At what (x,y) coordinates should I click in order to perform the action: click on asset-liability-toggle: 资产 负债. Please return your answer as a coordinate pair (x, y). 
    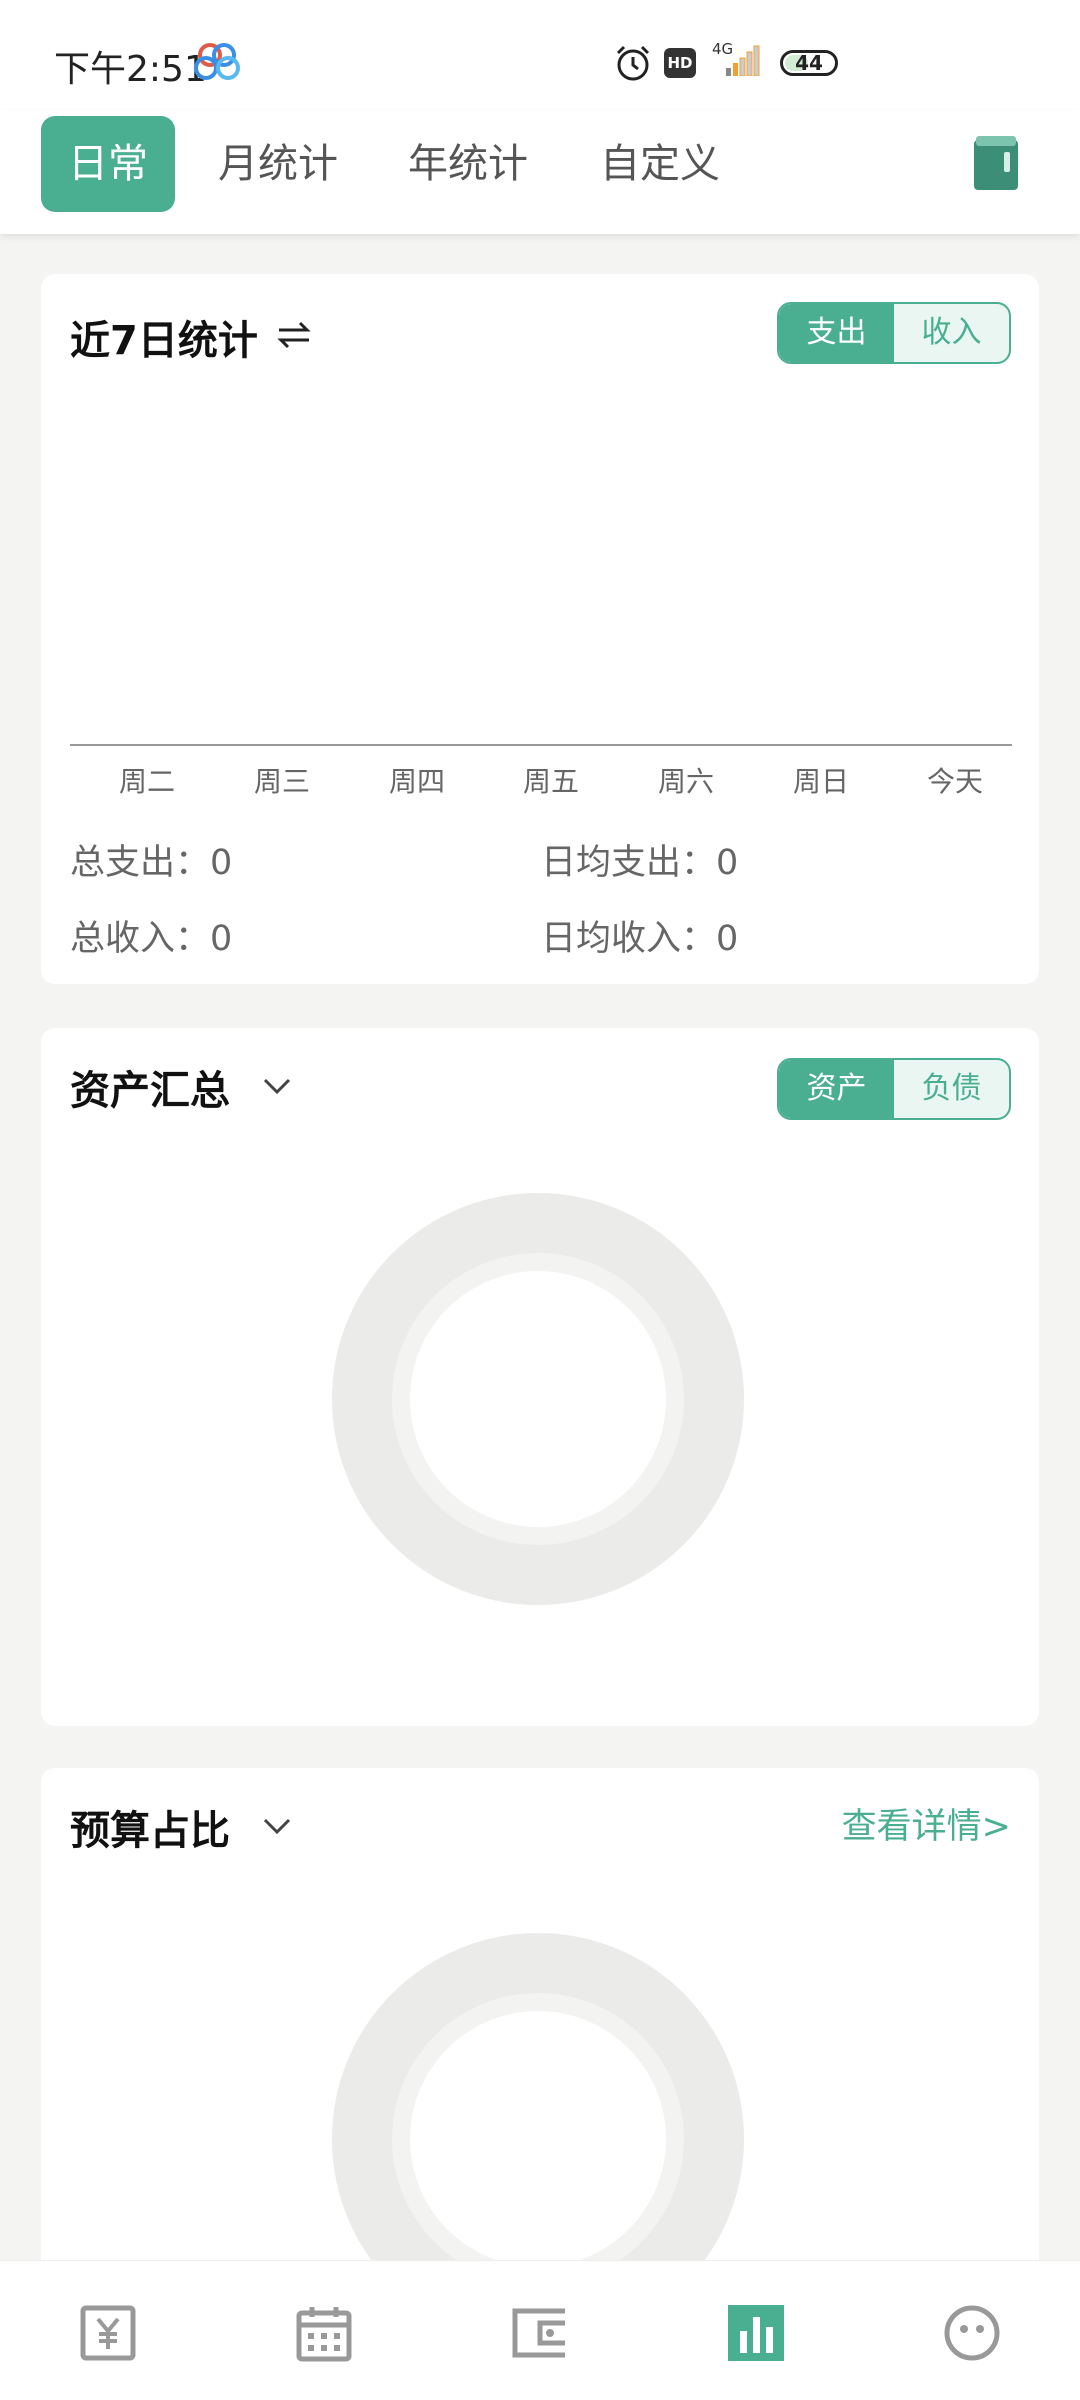
    Looking at the image, I should click on (894, 1089).